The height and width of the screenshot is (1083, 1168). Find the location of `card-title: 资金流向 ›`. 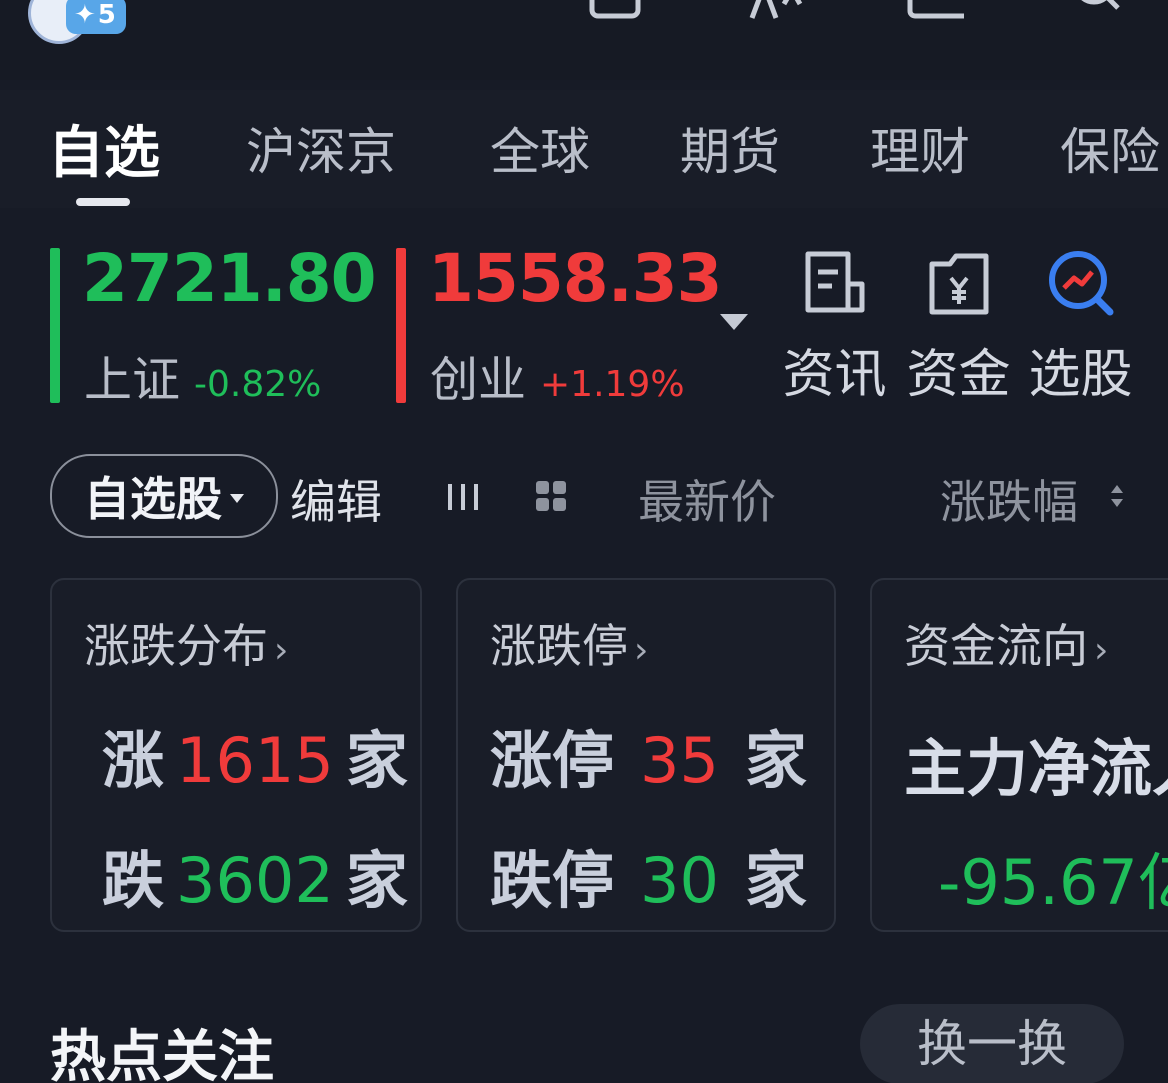

card-title: 资金流向 › is located at coordinates (1006, 643).